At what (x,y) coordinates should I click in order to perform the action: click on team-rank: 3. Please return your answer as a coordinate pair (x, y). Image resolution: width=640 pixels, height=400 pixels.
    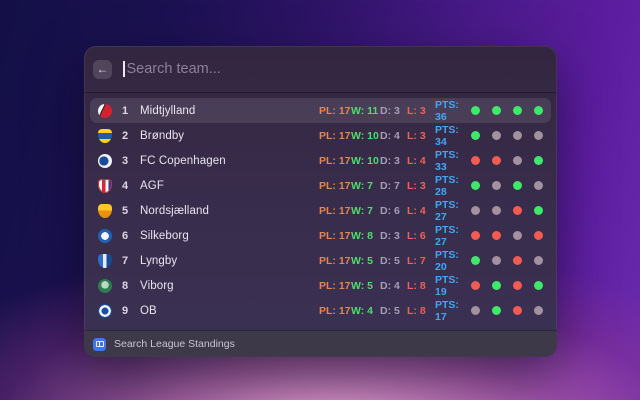
    Looking at the image, I should click on (125, 160).